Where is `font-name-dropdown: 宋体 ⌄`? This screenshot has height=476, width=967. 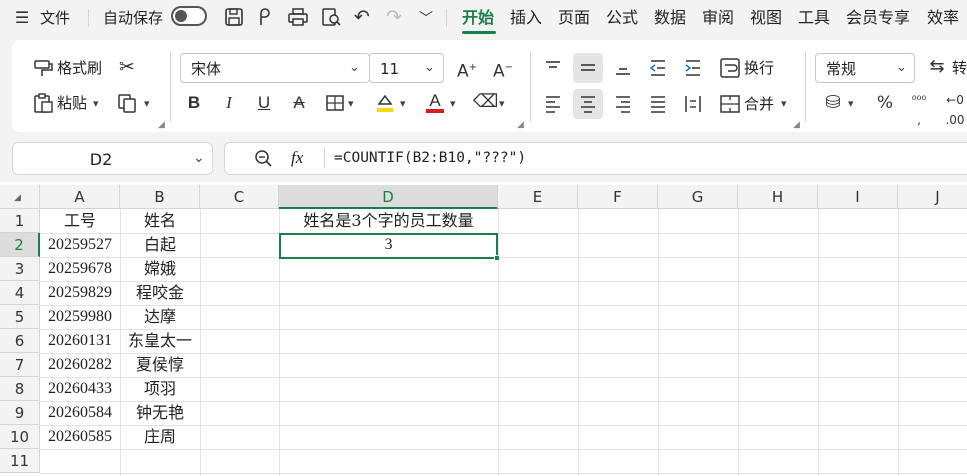 font-name-dropdown: 宋体 ⌄ is located at coordinates (275, 68).